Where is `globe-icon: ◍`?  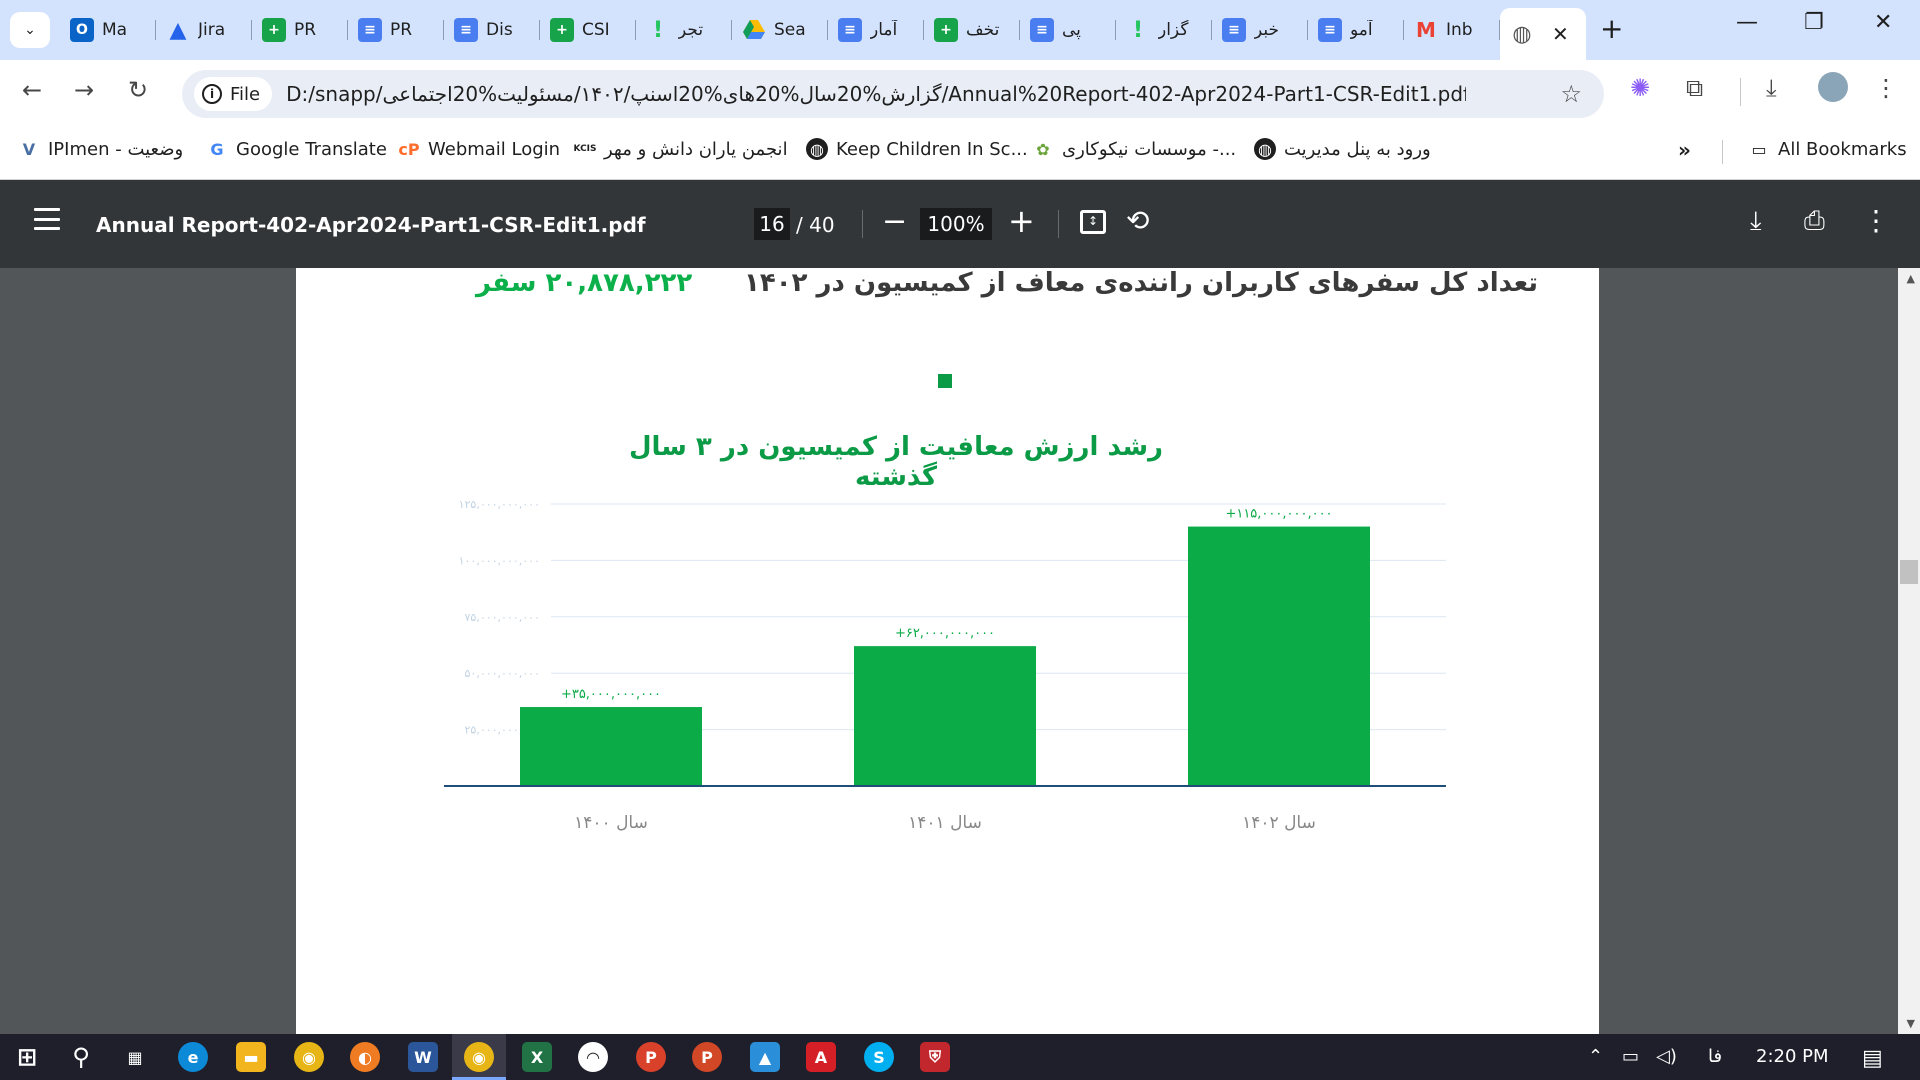 globe-icon: ◍ is located at coordinates (817, 149).